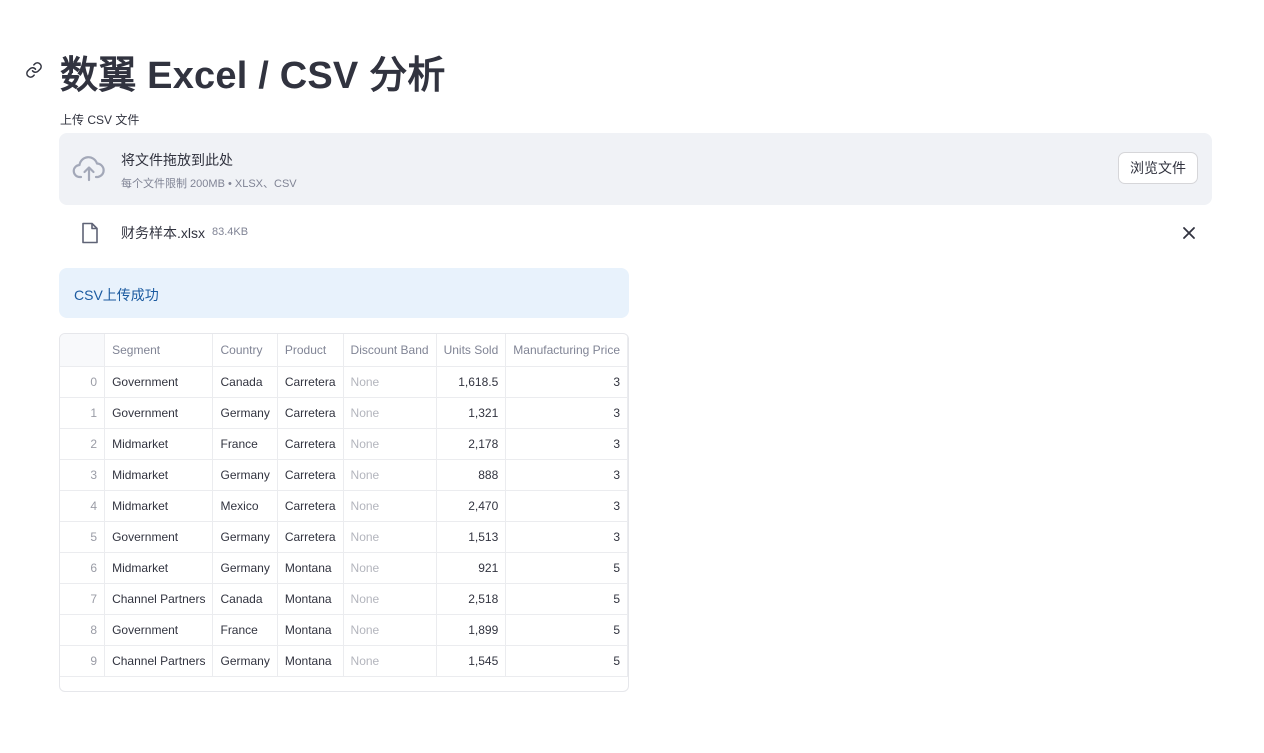 The image size is (1264, 753). Describe the element at coordinates (83, 475) in the screenshot. I see `row-index: 3` at that location.